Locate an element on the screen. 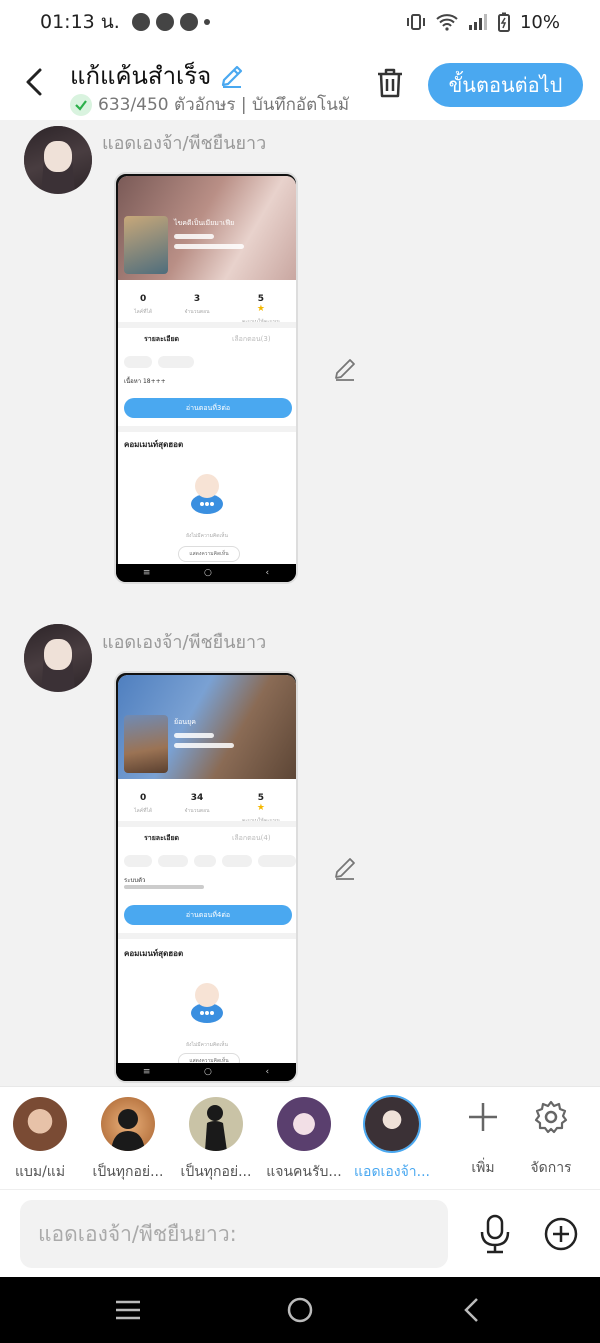 Image resolution: width=600 pixels, height=1343 pixels. next-step-button: ขั้นตอนต่อไป is located at coordinates (505, 85).